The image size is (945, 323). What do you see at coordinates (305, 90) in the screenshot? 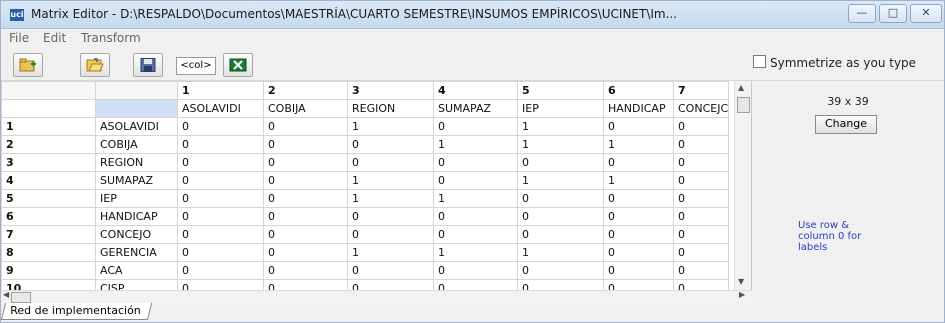
I see `column-number-header: 2` at bounding box center [305, 90].